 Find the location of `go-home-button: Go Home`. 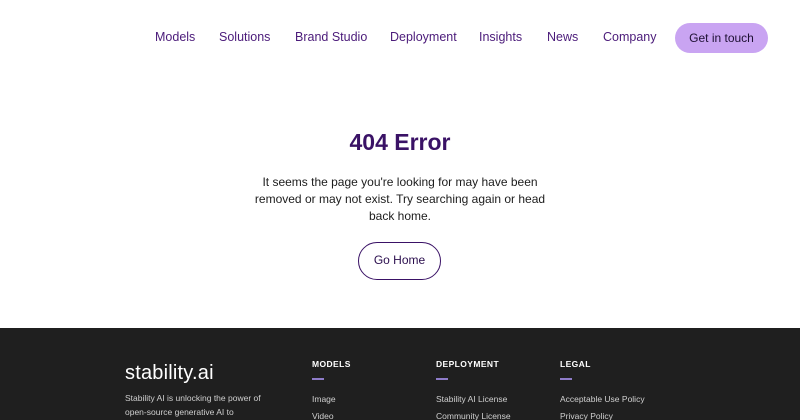

go-home-button: Go Home is located at coordinates (399, 261).